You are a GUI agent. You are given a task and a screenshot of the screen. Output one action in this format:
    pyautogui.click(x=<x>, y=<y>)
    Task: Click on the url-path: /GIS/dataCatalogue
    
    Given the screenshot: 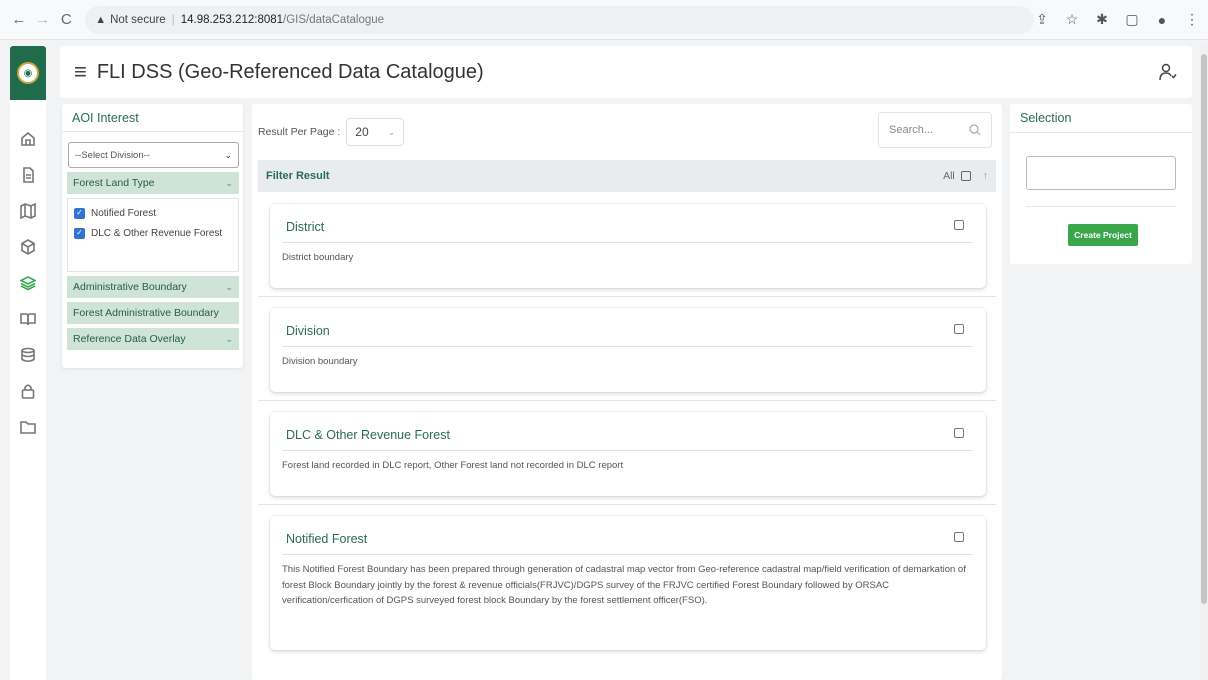 What is the action you would take?
    pyautogui.click(x=334, y=19)
    